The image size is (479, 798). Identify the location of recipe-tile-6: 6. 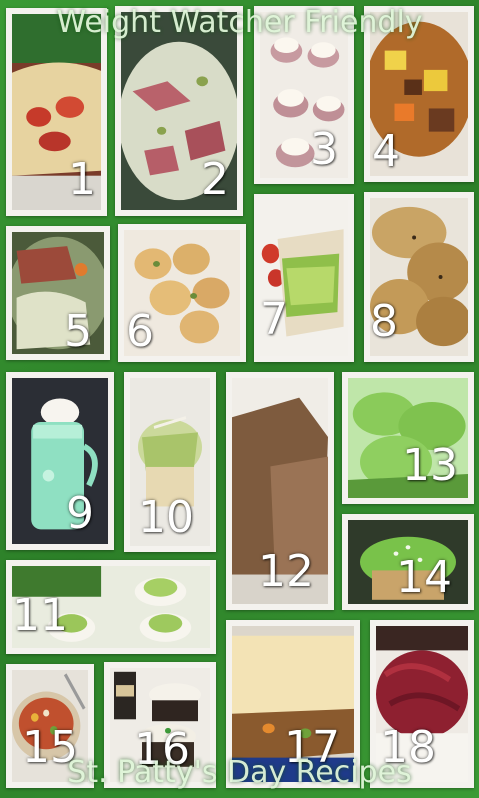
(182, 293).